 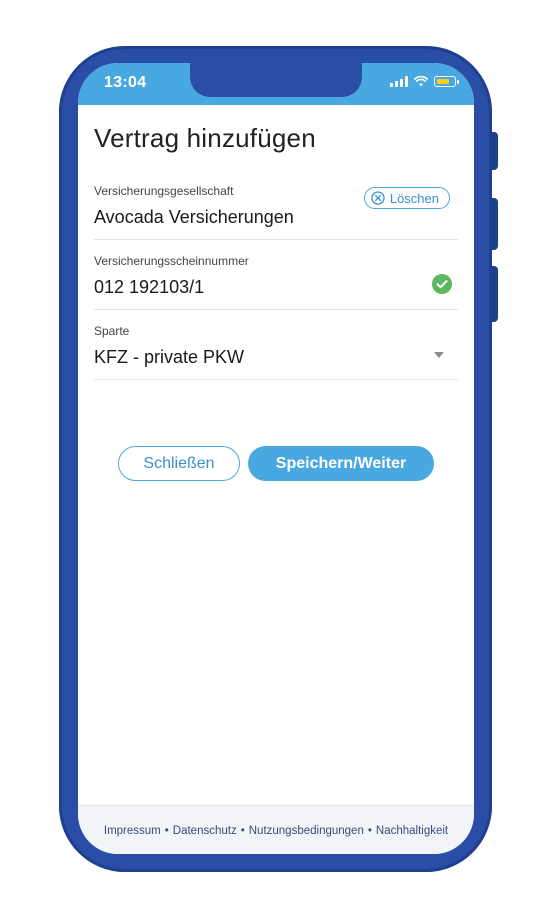 I want to click on footer-link-impressum: Impressum, so click(x=132, y=831).